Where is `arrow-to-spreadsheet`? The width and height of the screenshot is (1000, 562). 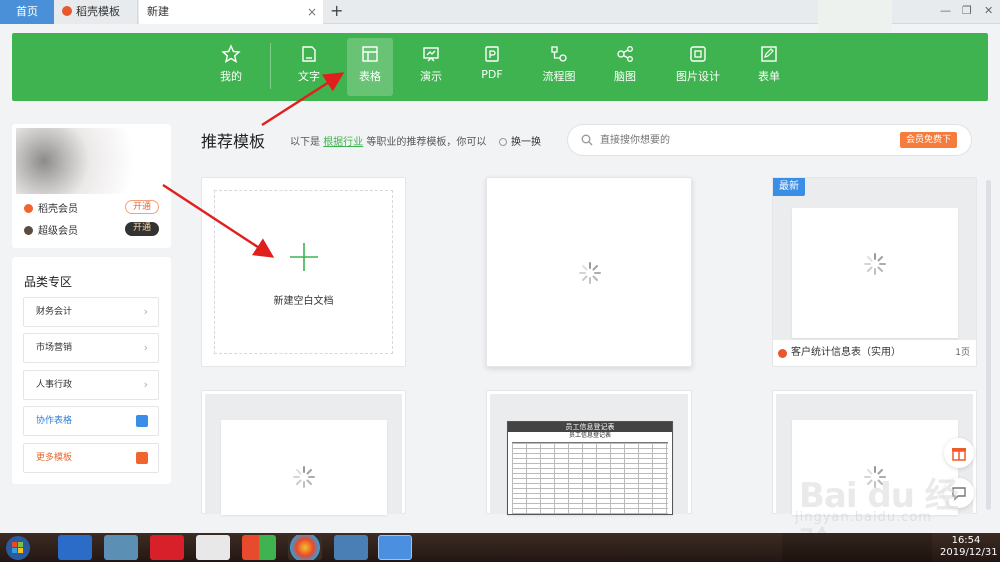
arrow-to-spreadsheet is located at coordinates (303, 99).